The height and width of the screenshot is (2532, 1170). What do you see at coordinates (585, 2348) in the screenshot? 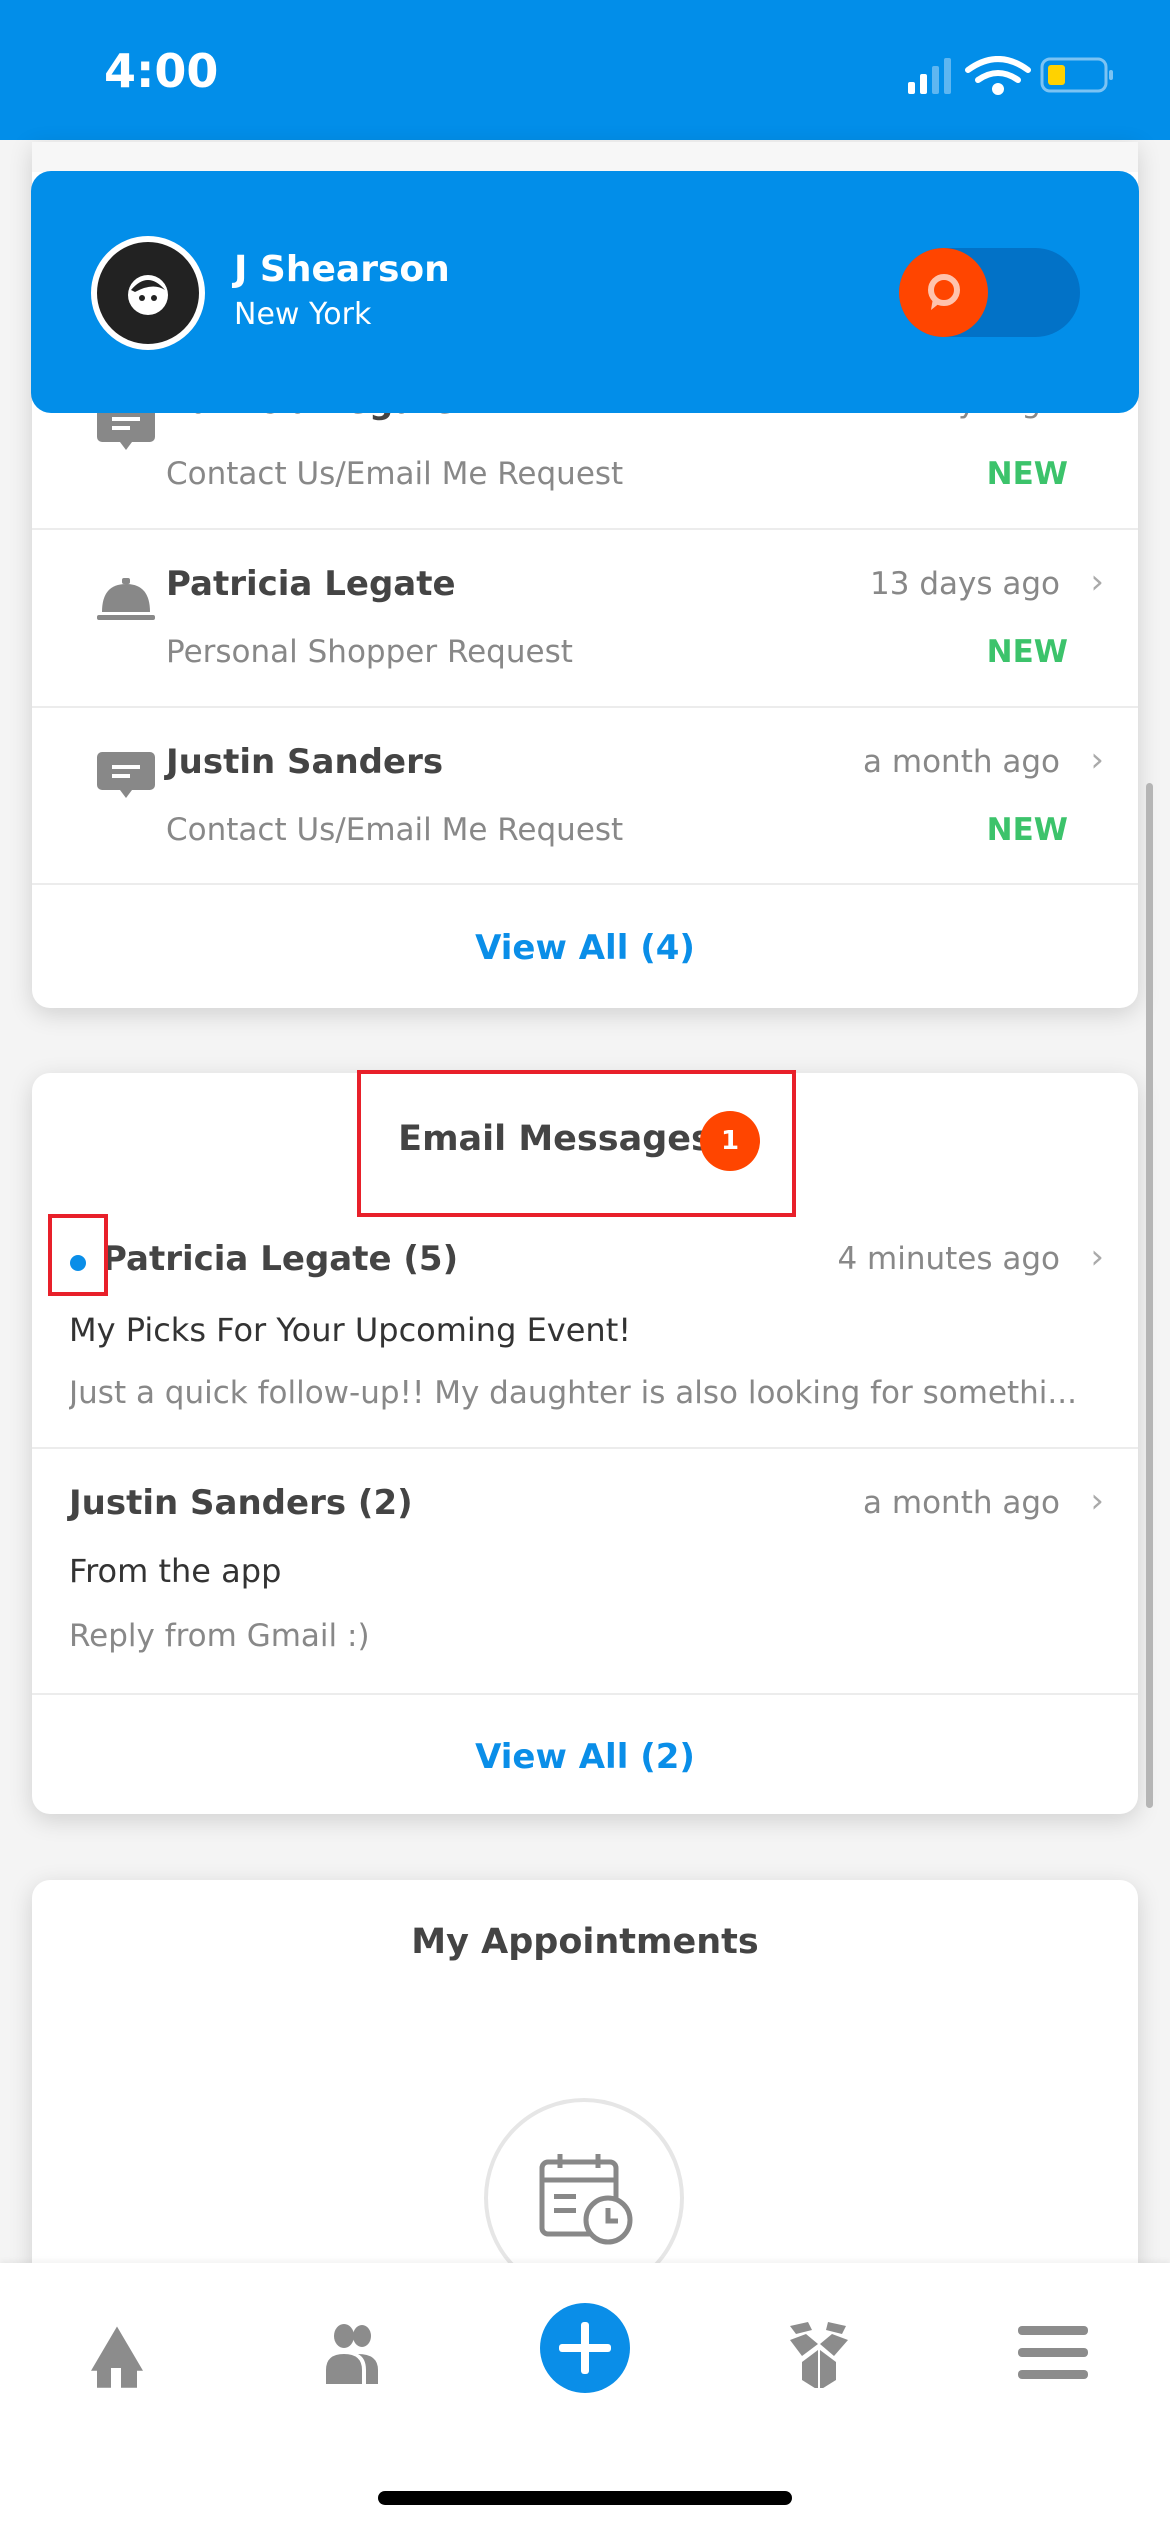
I see `add-button` at bounding box center [585, 2348].